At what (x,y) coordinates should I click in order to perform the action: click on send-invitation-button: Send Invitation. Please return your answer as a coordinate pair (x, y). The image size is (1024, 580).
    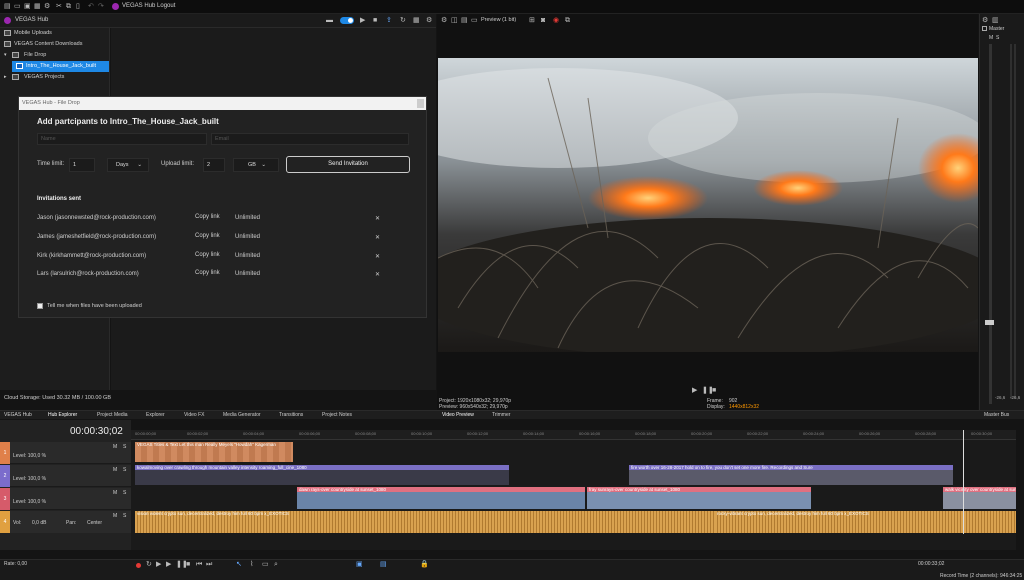
    Looking at the image, I should click on (348, 164).